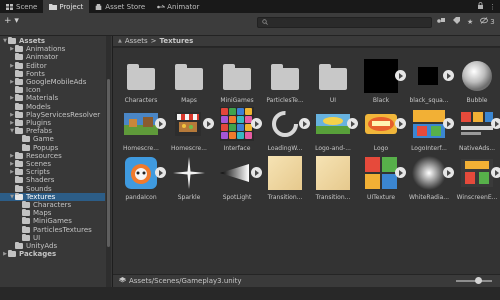 The image size is (500, 300). What do you see at coordinates (52, 114) in the screenshot?
I see `tree-item-playservicesresolver: ▶ PlayServicesResolver` at bounding box center [52, 114].